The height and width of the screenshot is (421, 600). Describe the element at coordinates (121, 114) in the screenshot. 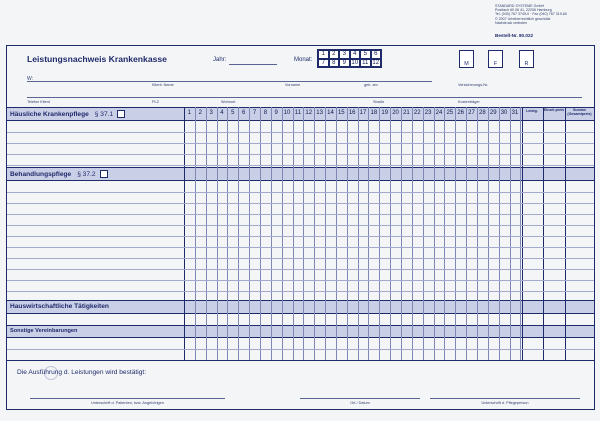

I see `home-care-checkbox` at that location.